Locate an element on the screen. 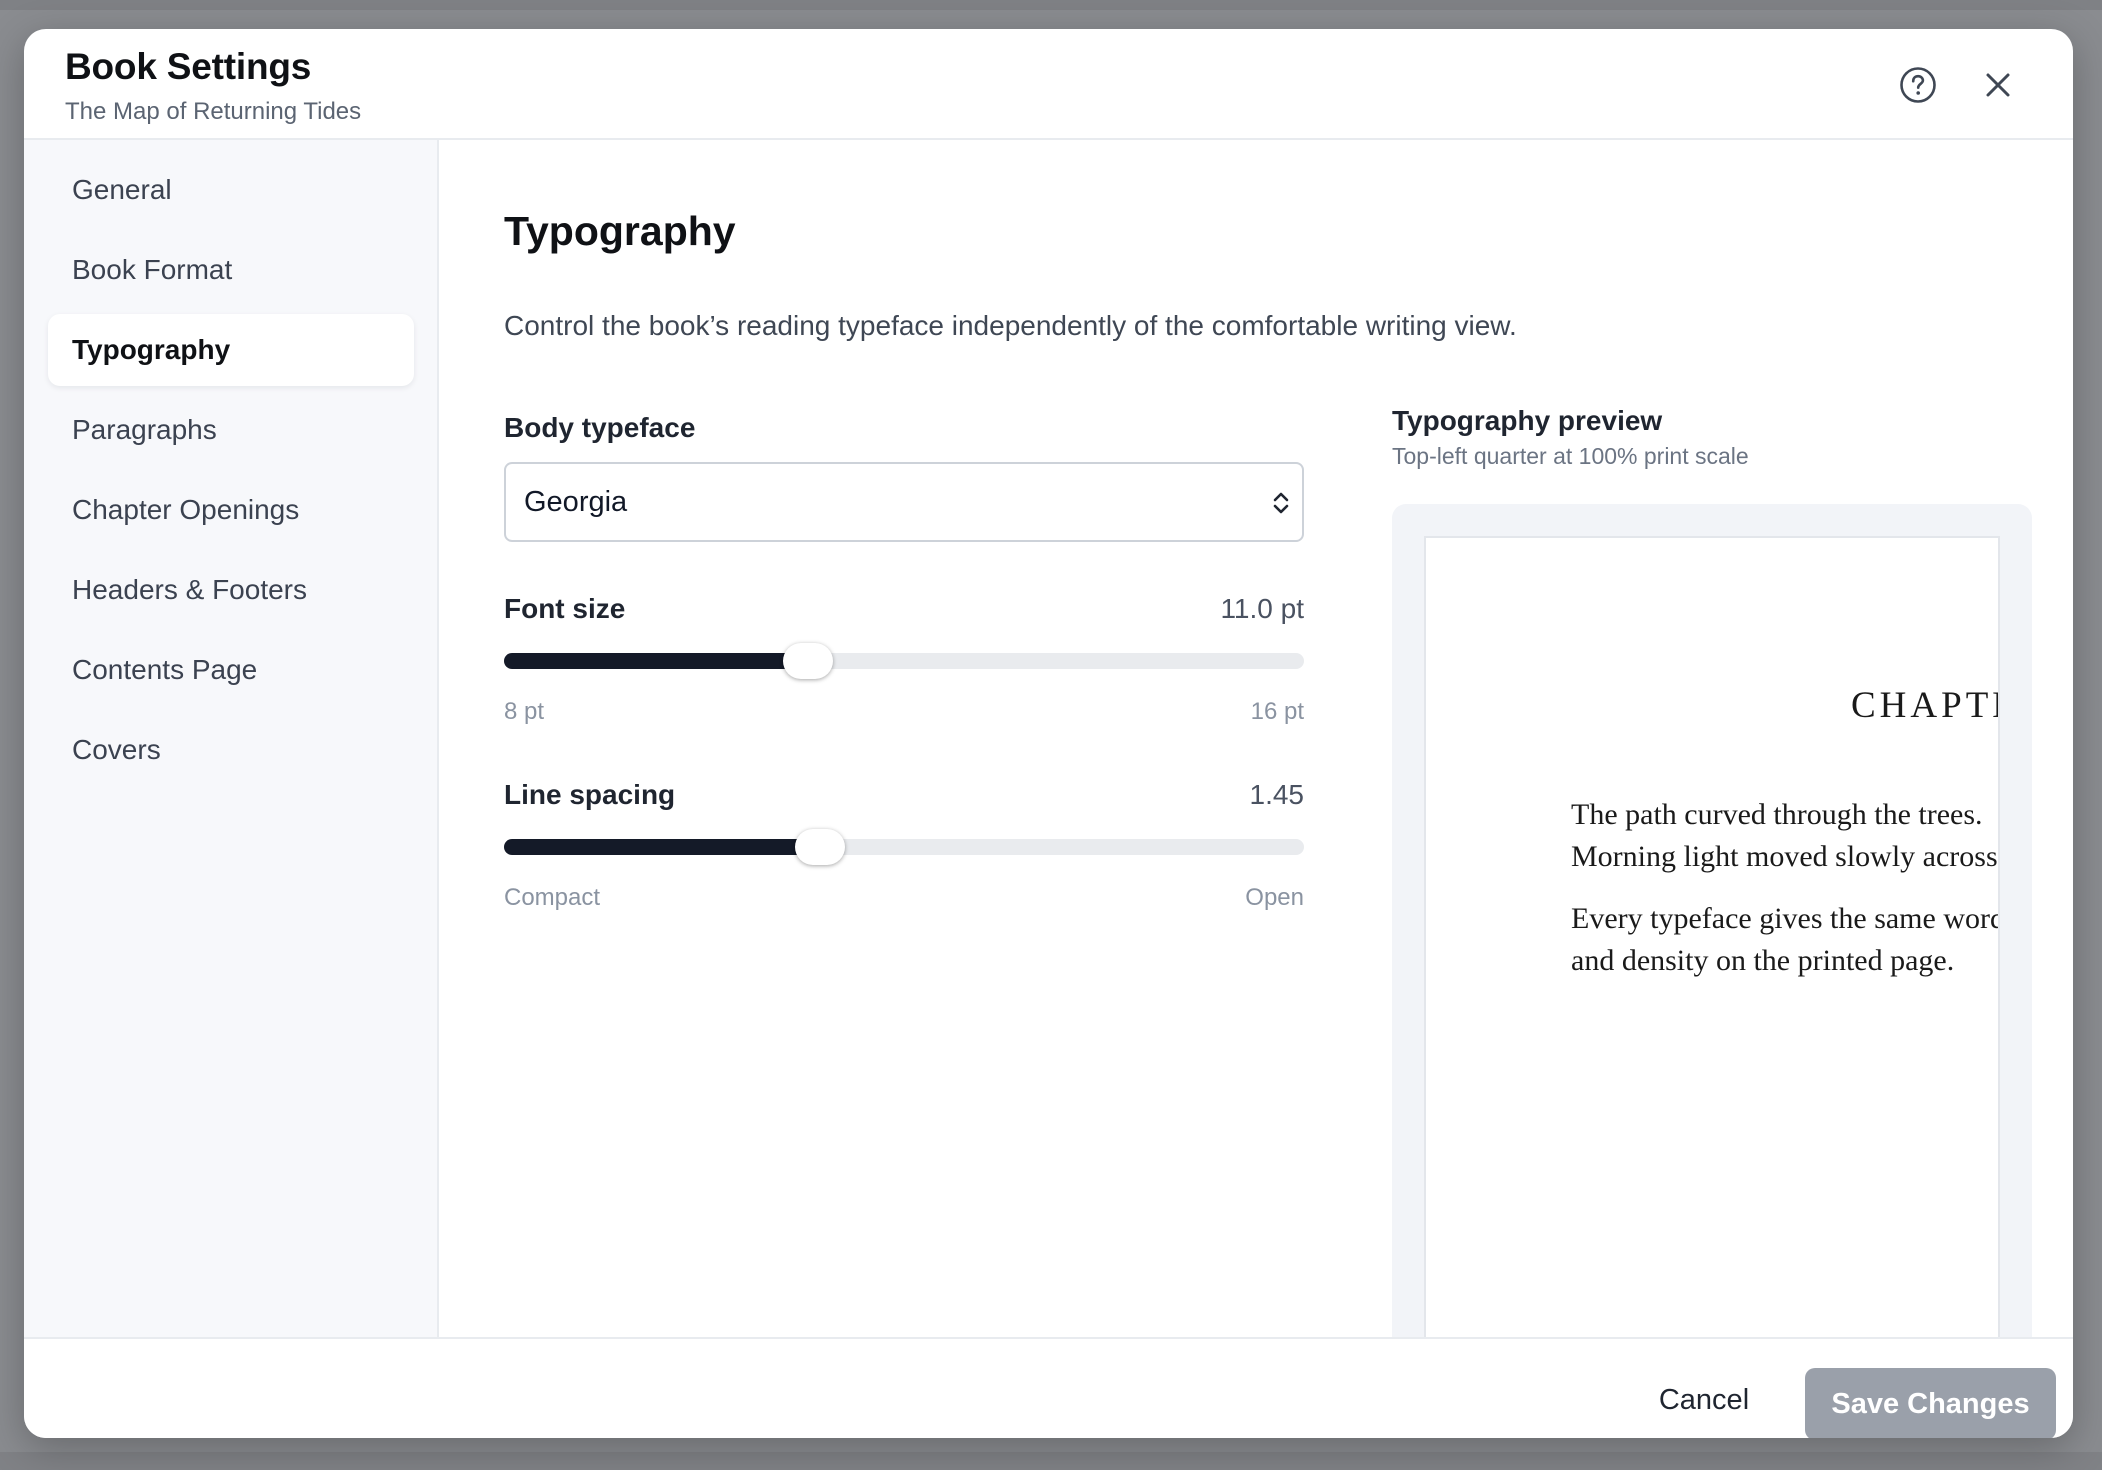  line-spacing-min-label: Compact is located at coordinates (552, 897).